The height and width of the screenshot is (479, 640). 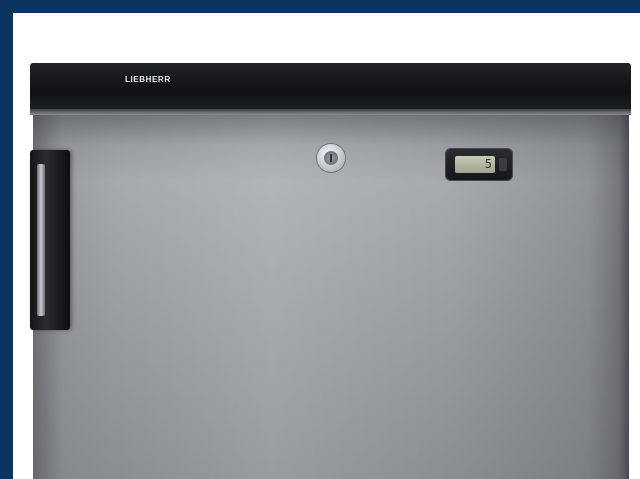 I want to click on display-button, so click(x=503, y=164).